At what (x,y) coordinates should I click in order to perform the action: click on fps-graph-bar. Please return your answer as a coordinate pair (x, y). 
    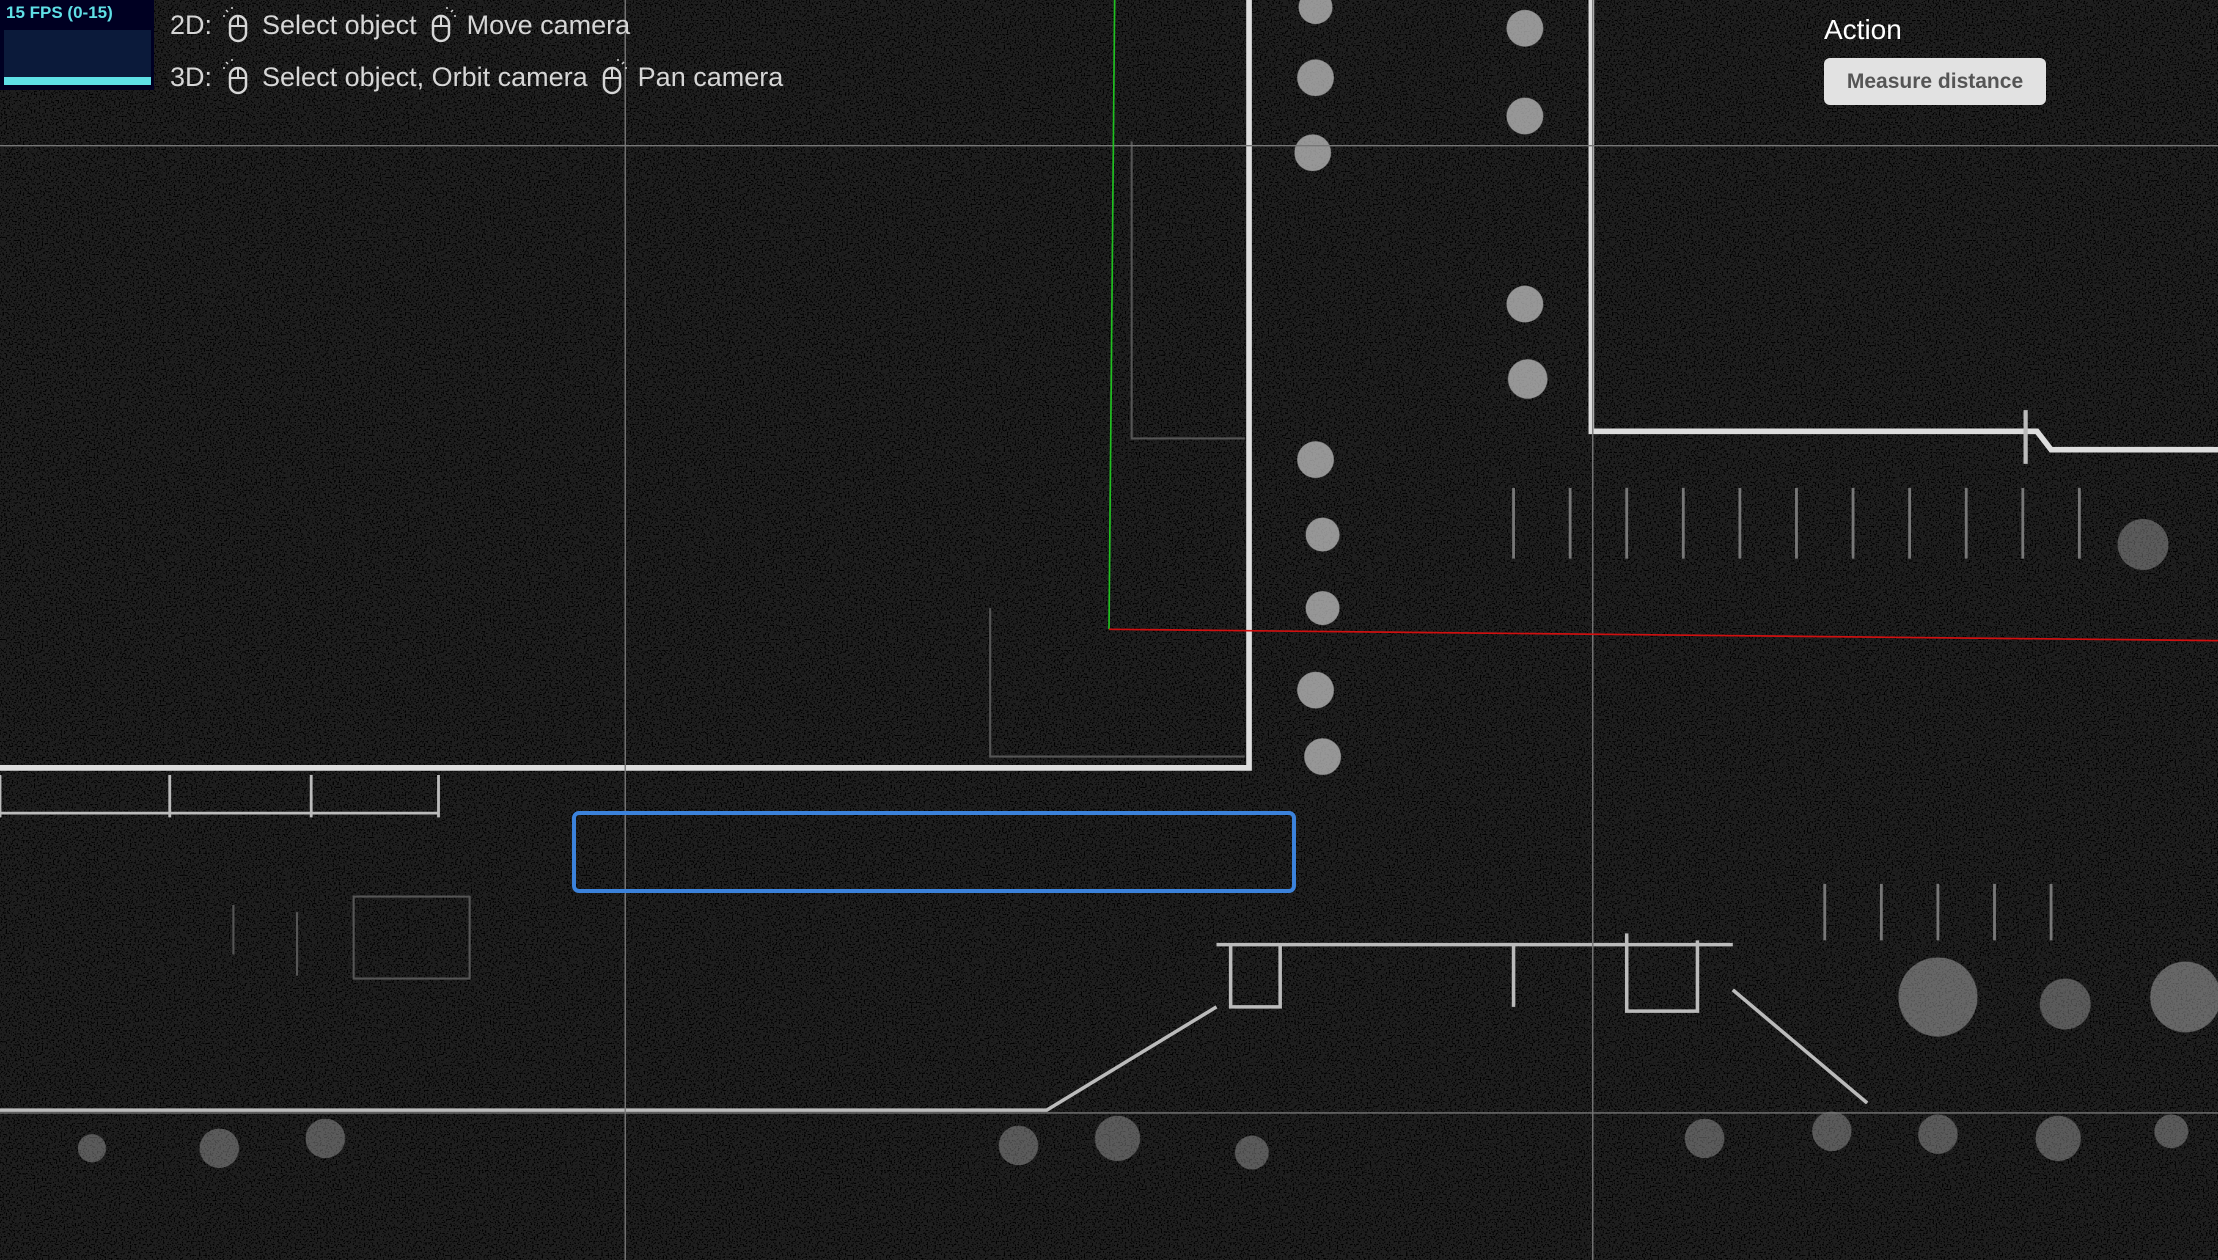
    Looking at the image, I should click on (77, 81).